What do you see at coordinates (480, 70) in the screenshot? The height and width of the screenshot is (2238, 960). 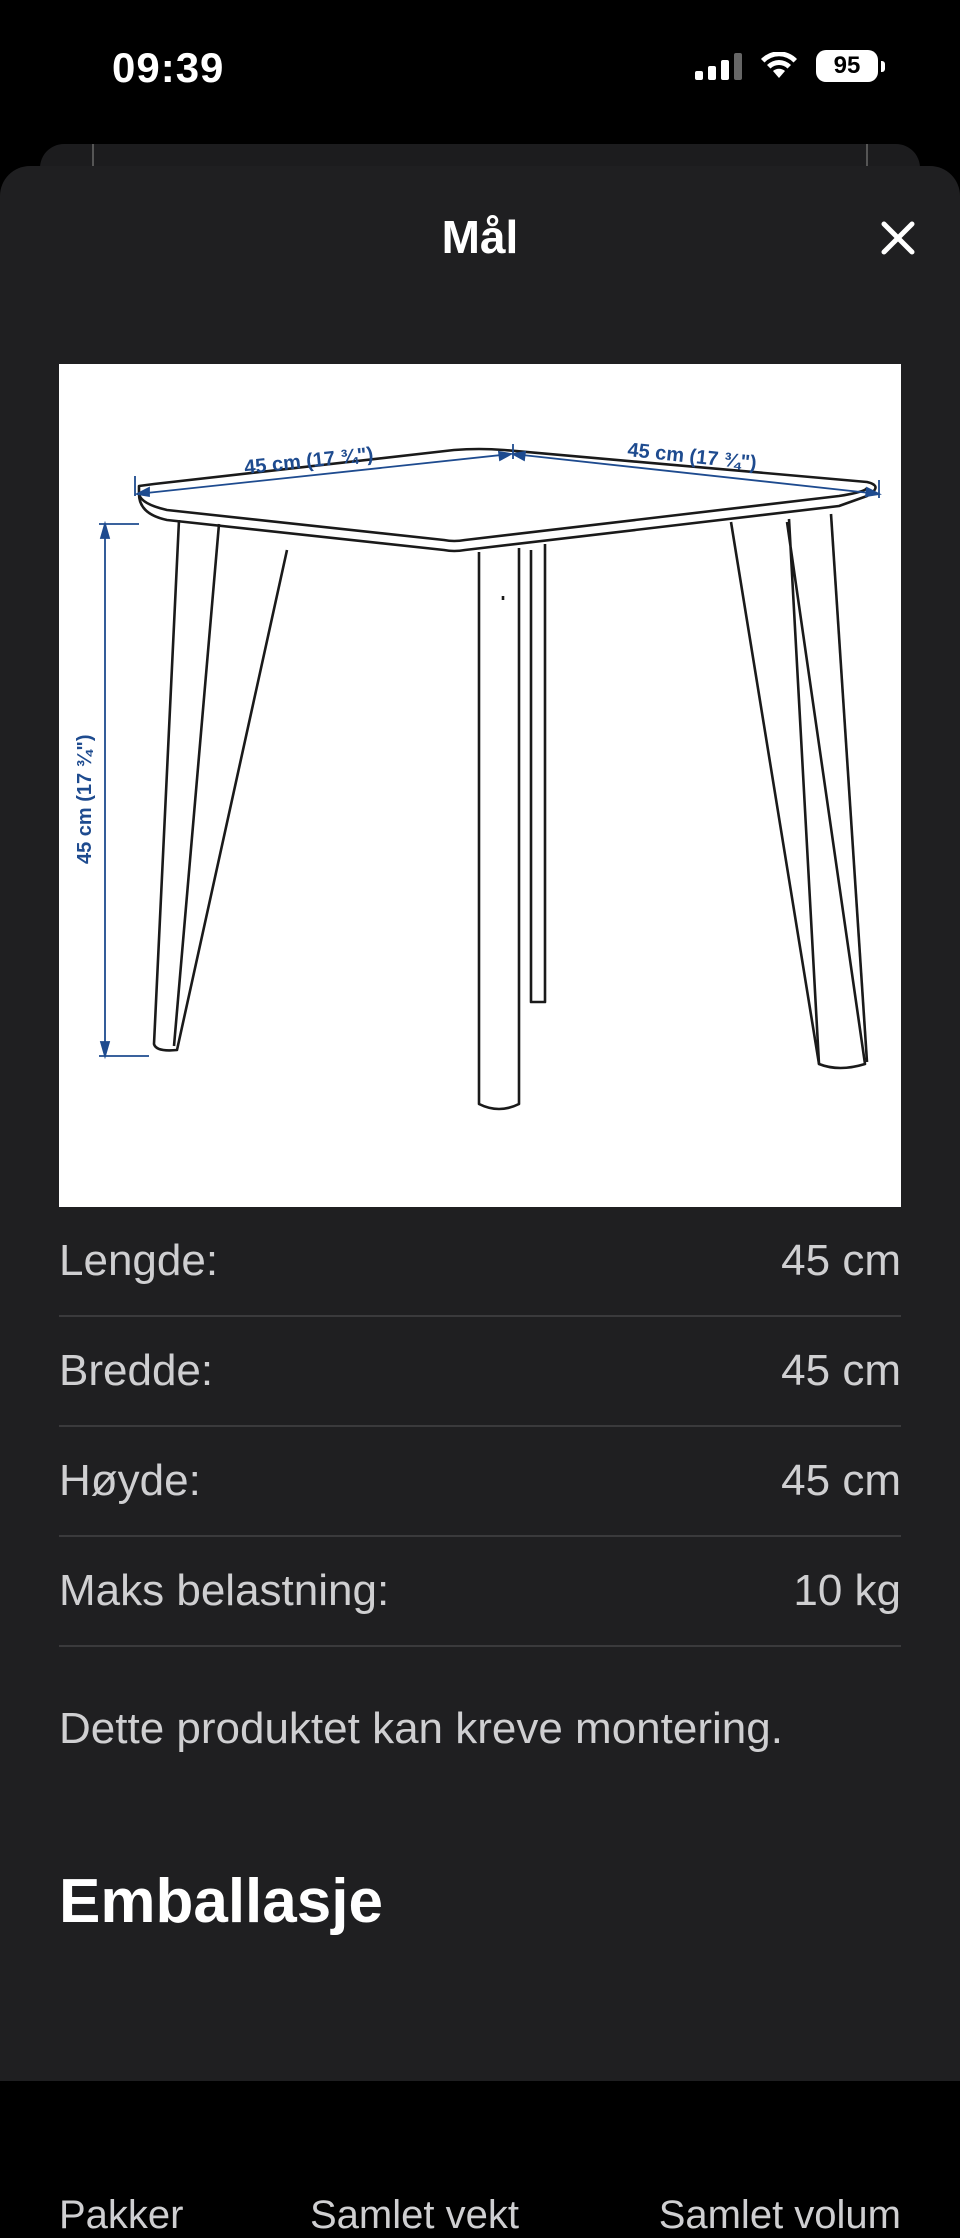 I see `status-bar: 09:39 95` at bounding box center [480, 70].